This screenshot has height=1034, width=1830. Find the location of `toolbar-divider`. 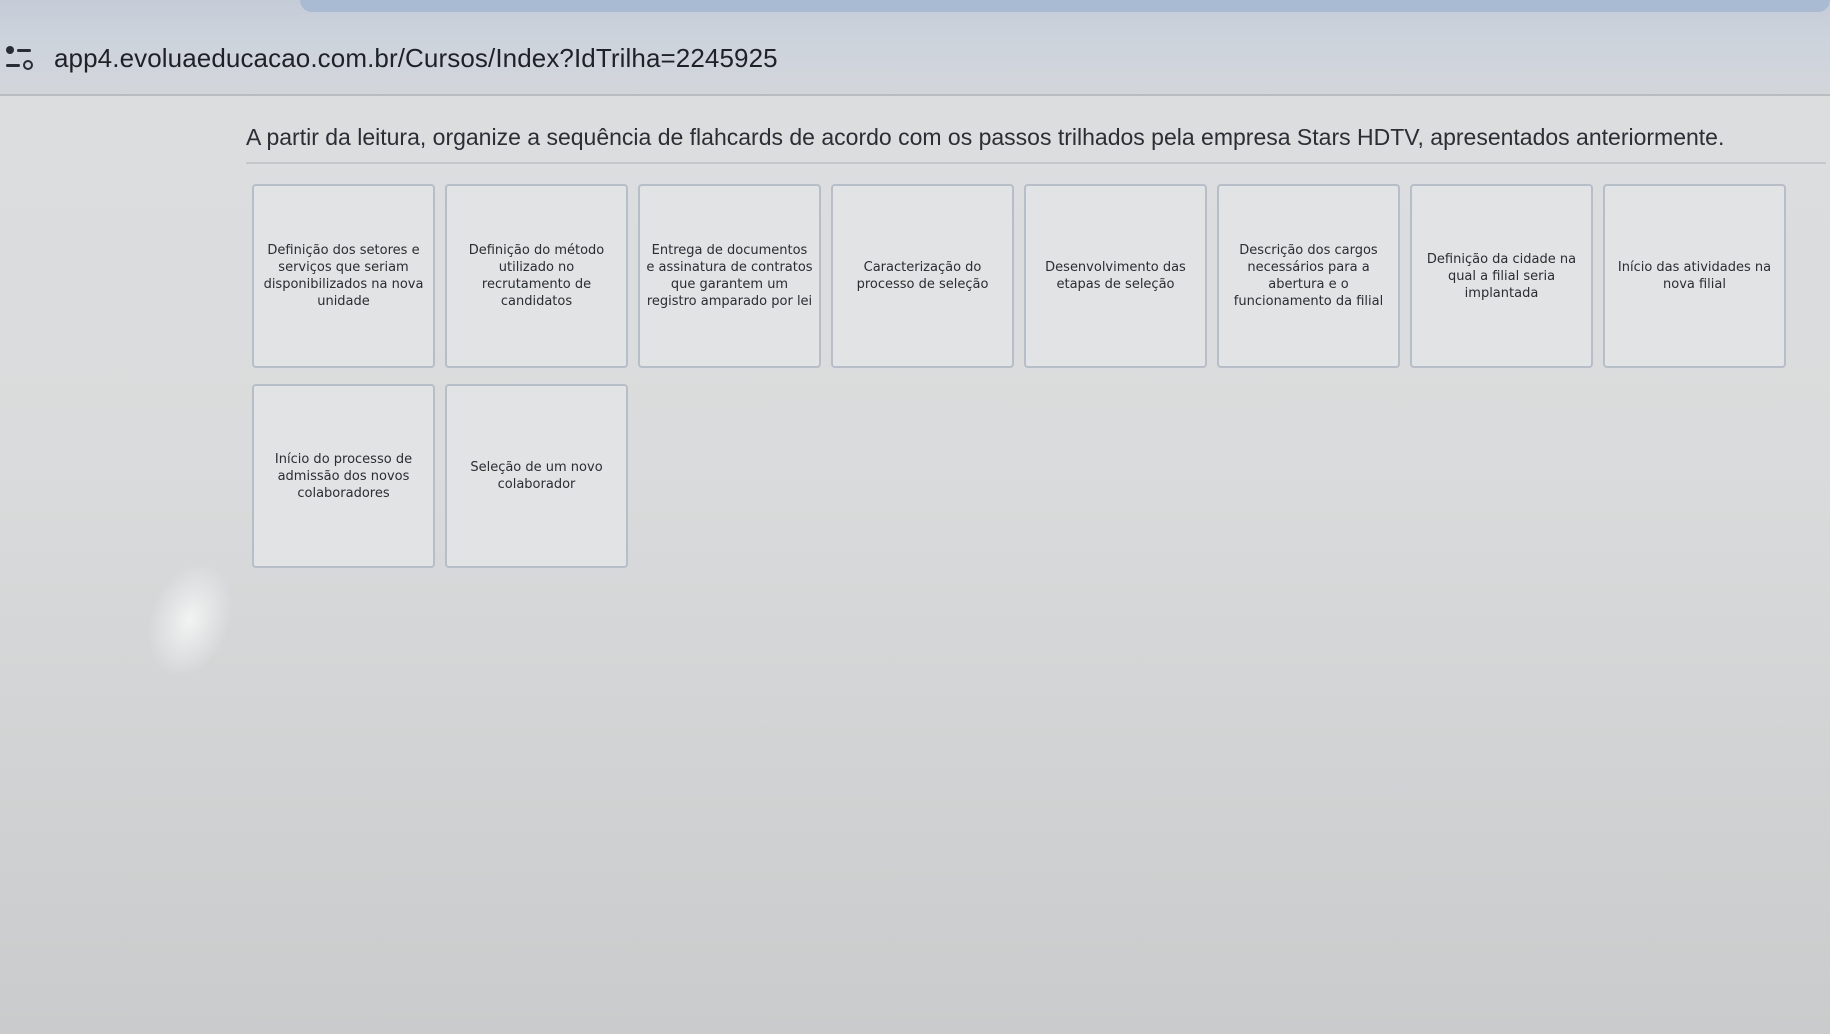

toolbar-divider is located at coordinates (915, 95).